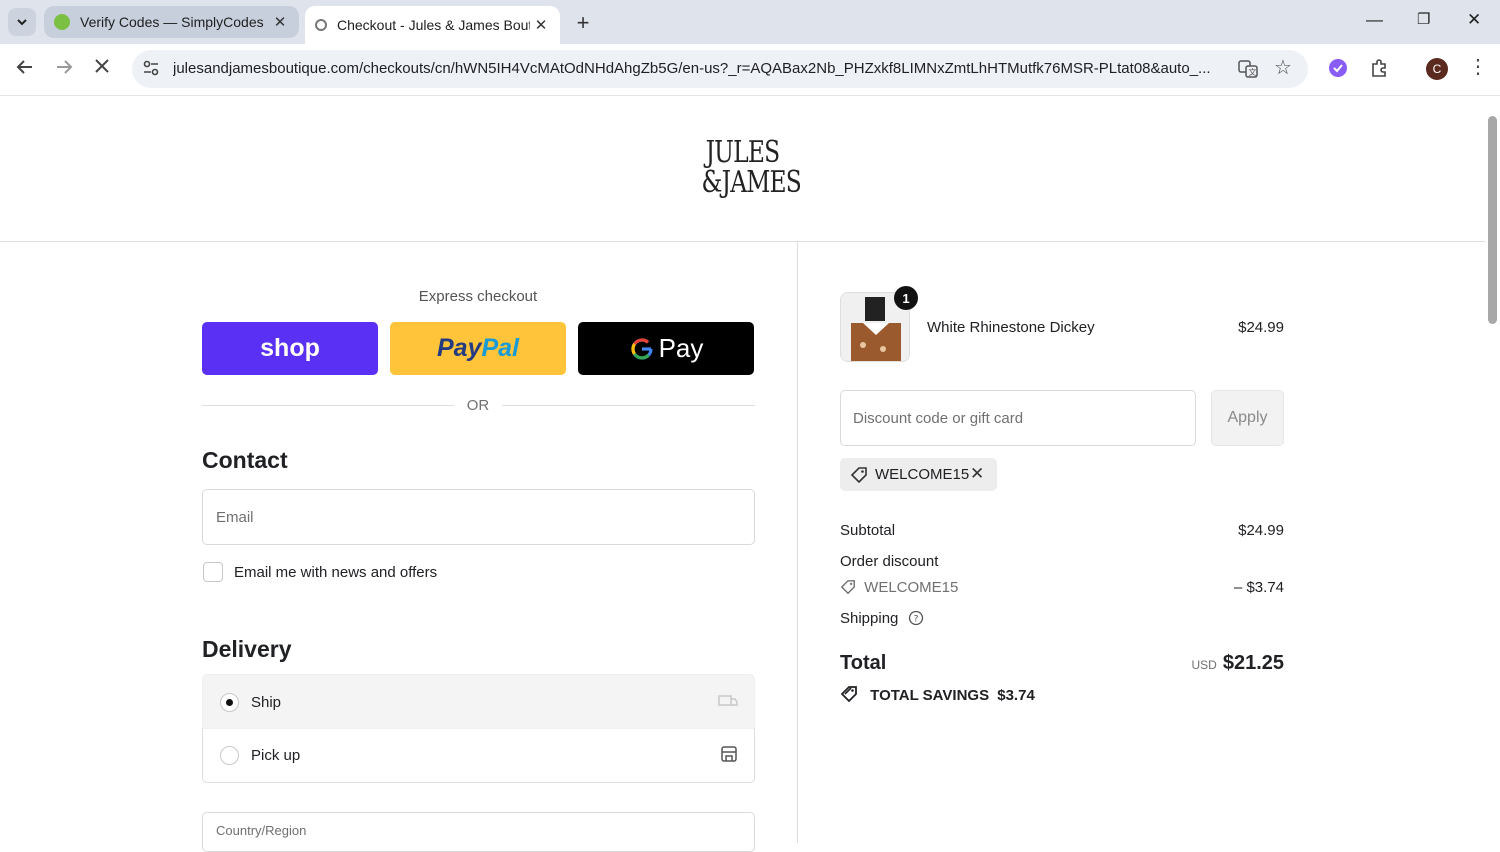  What do you see at coordinates (1062, 663) in the screenshot?
I see `total-row: Total USD $21.25` at bounding box center [1062, 663].